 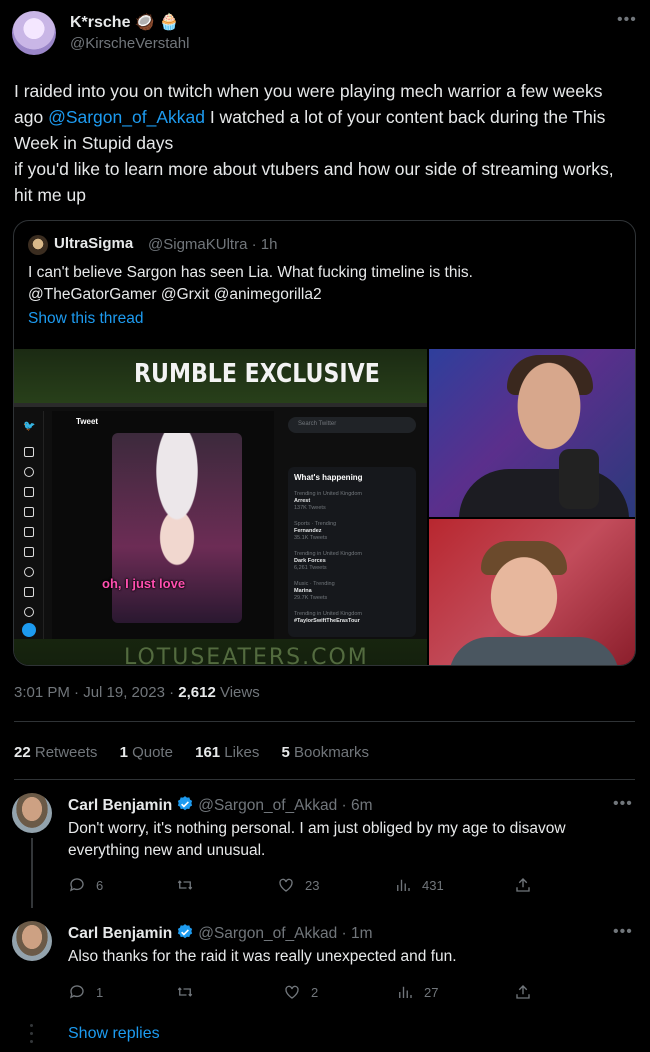 I want to click on like-button: 2, so click(x=300, y=992).